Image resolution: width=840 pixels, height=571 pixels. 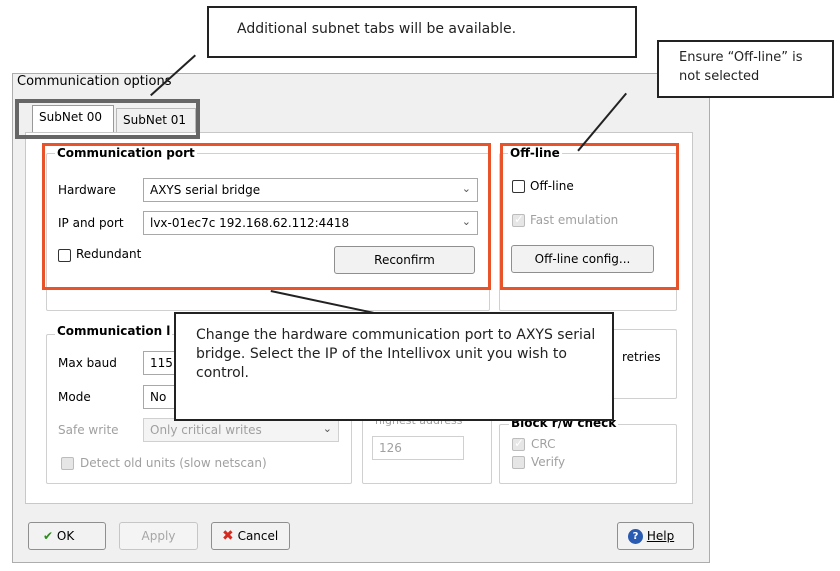 What do you see at coordinates (74, 397) in the screenshot?
I see `mode-label: Mode` at bounding box center [74, 397].